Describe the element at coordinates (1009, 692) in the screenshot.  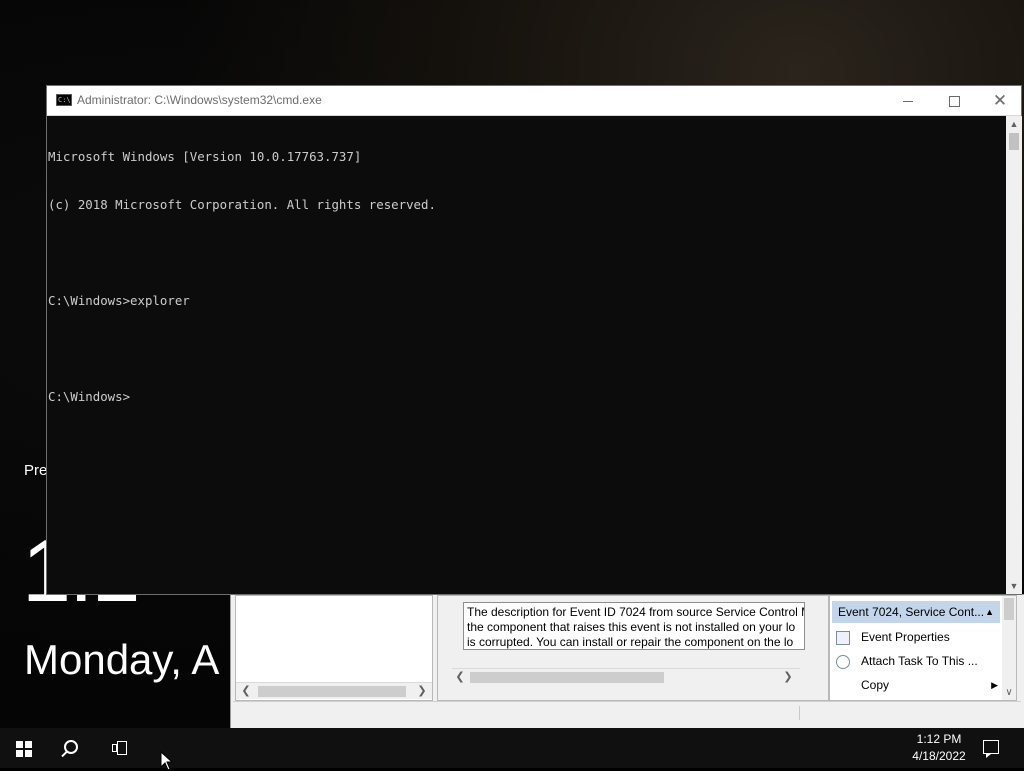
I see `scroll-down-icon: ∨` at that location.